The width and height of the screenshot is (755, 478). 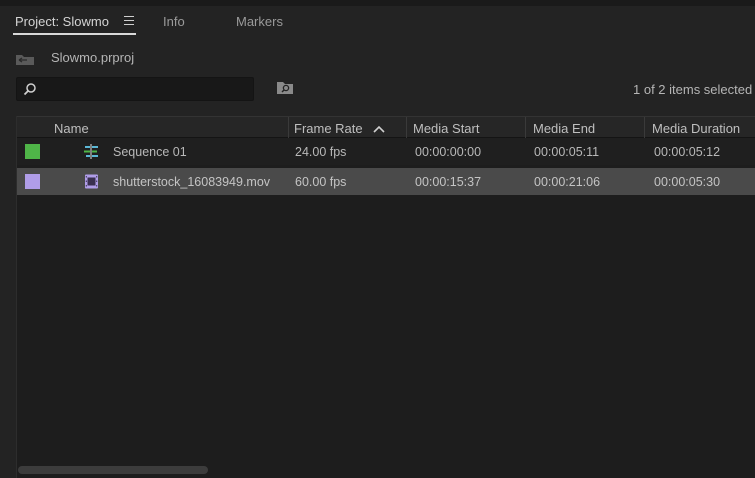 What do you see at coordinates (91, 151) in the screenshot?
I see `sequence-icon` at bounding box center [91, 151].